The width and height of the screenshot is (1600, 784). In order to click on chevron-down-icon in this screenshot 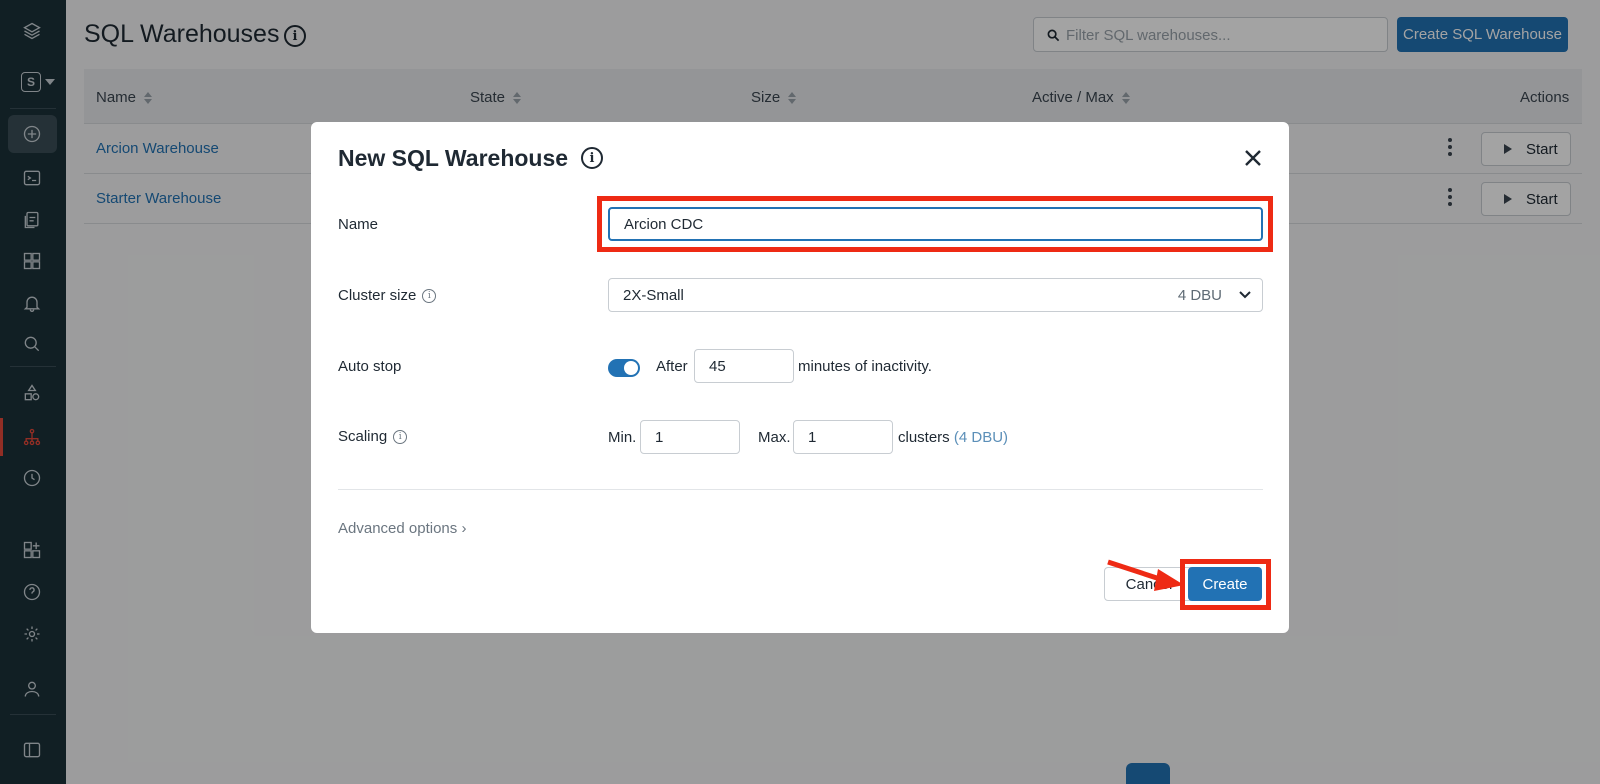, I will do `click(1245, 295)`.